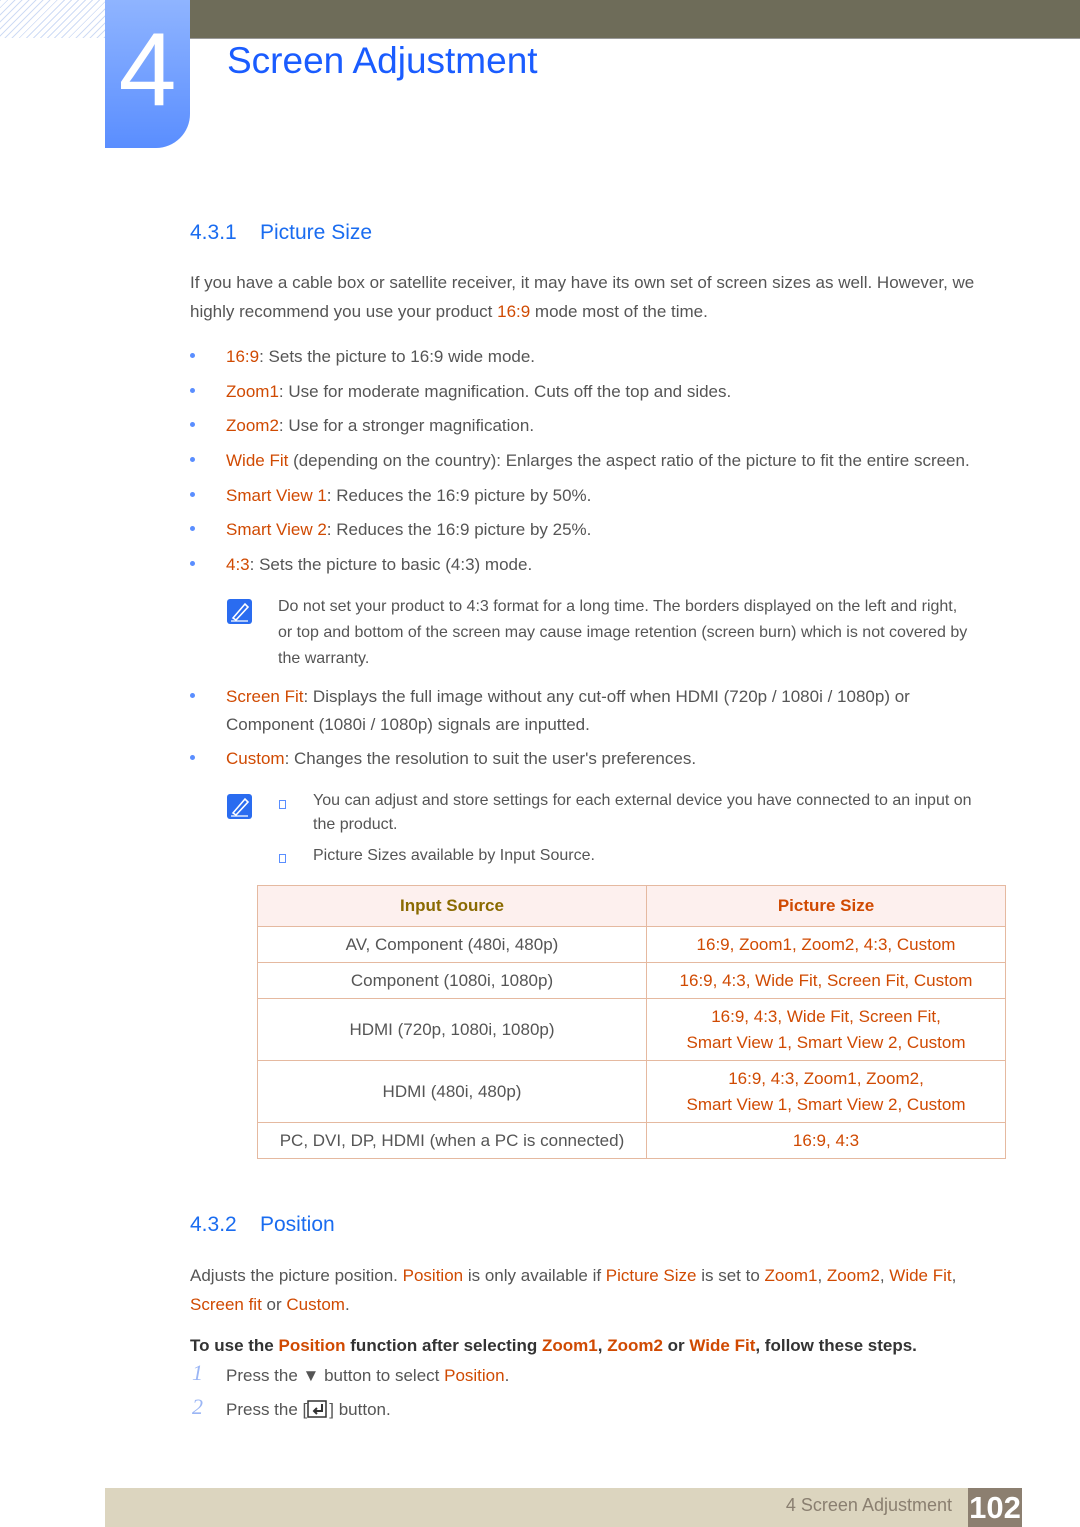  I want to click on text-run: : Reduces the 16:9 picture by 25%., so click(459, 529).